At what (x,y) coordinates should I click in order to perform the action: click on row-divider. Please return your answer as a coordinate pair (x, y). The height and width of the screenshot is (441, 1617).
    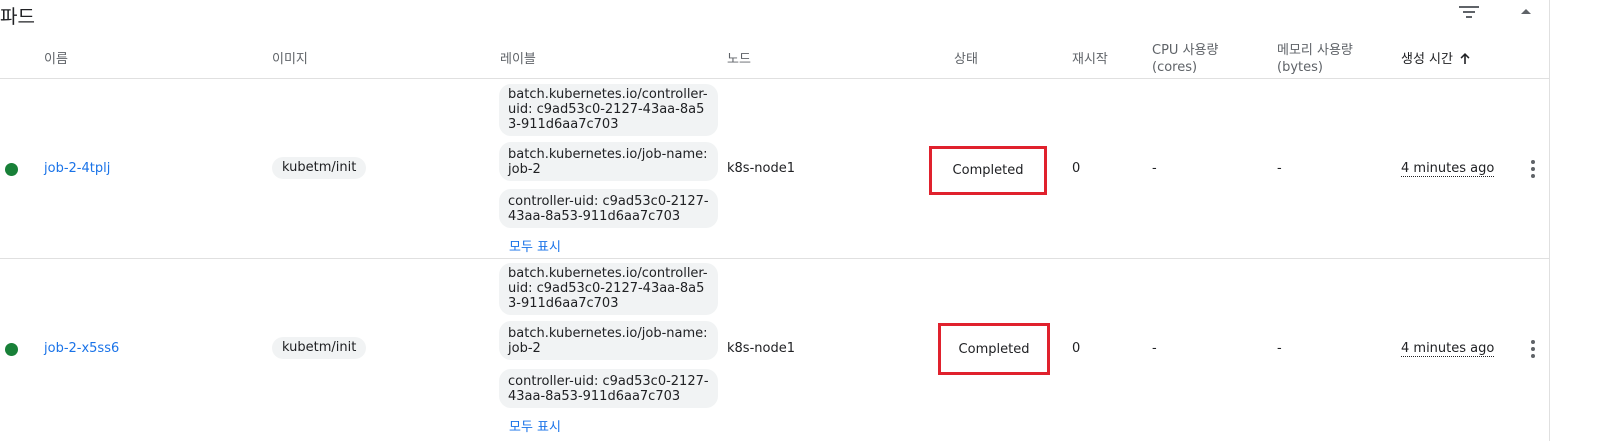
    Looking at the image, I should click on (775, 258).